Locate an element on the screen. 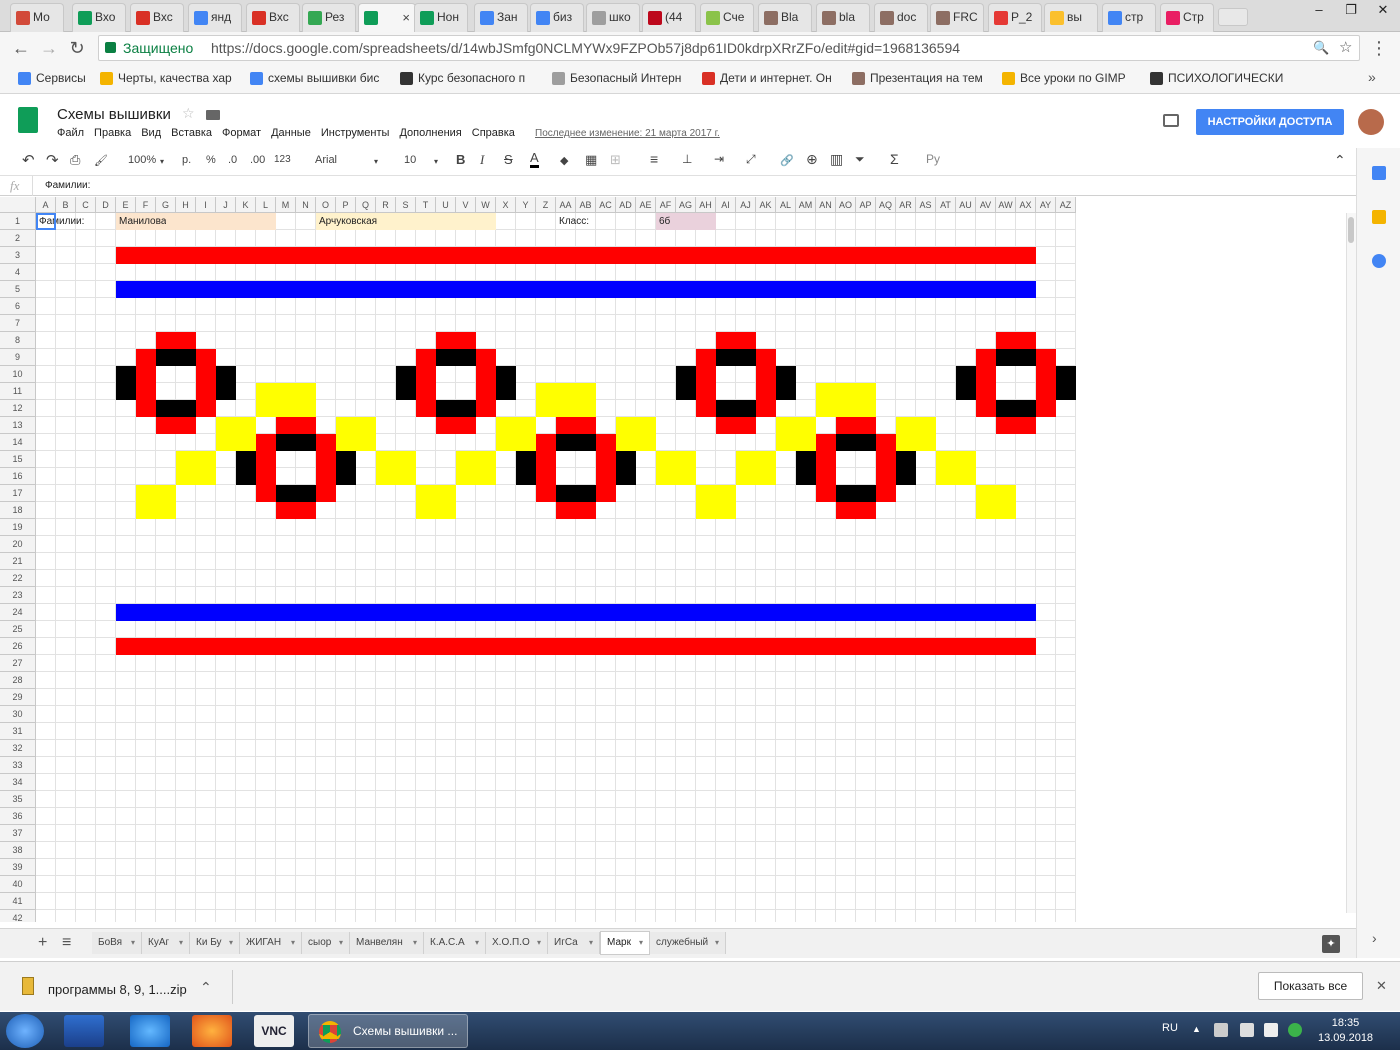  more-formats-button: 123 is located at coordinates (282, 159).